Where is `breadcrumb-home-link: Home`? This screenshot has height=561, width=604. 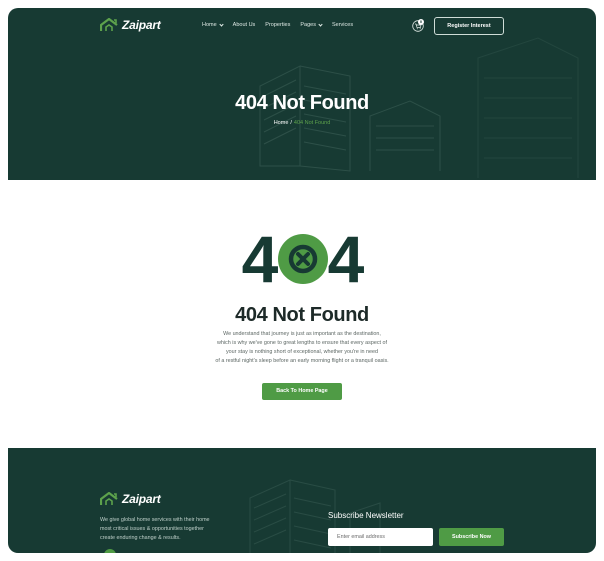 breadcrumb-home-link: Home is located at coordinates (281, 123).